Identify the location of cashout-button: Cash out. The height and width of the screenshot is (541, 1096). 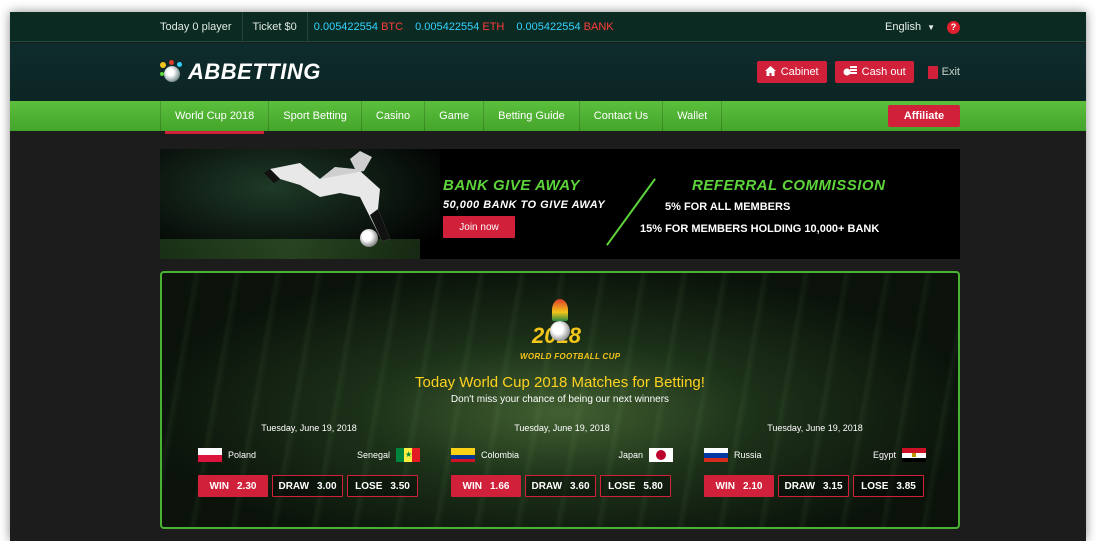
(874, 72).